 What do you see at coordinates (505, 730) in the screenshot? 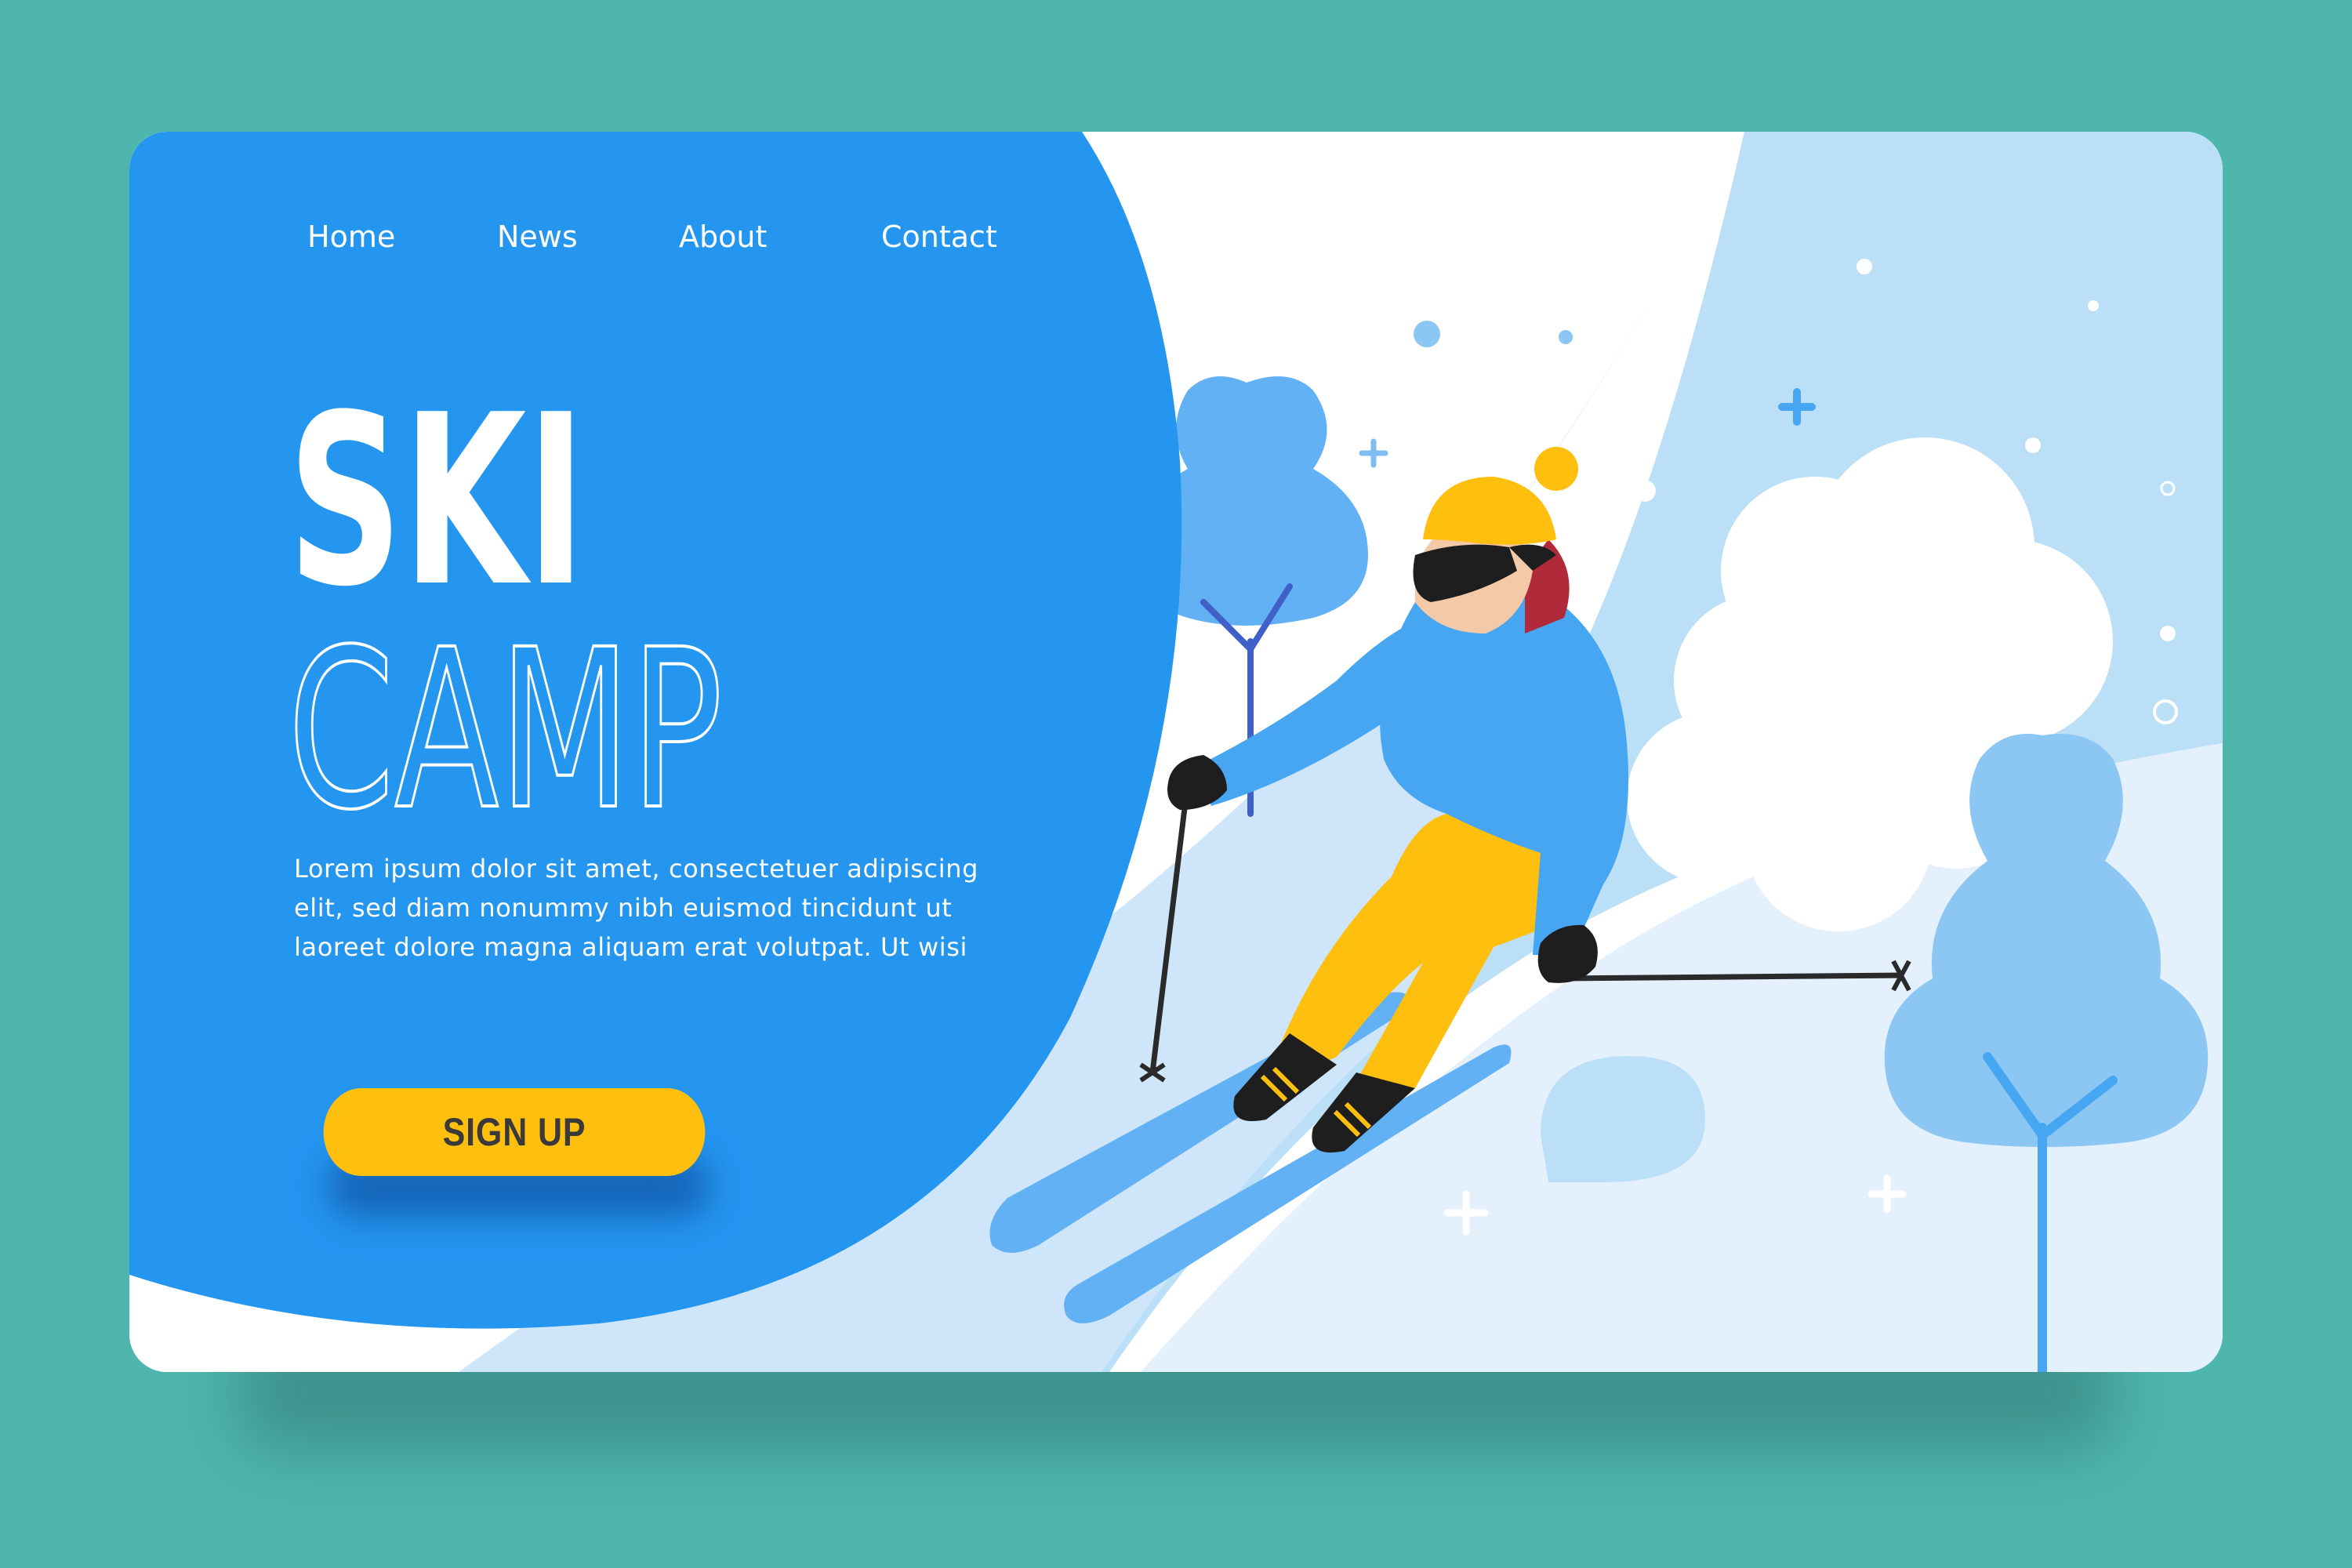
I see `hero-title-line2: CAMP` at bounding box center [505, 730].